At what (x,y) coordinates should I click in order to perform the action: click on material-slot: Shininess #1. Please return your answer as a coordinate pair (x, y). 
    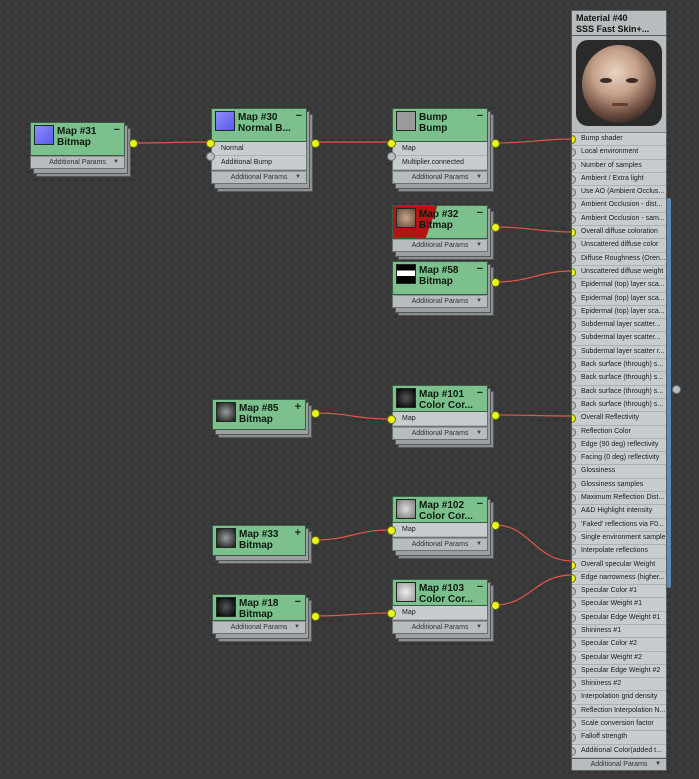
    Looking at the image, I should click on (619, 632).